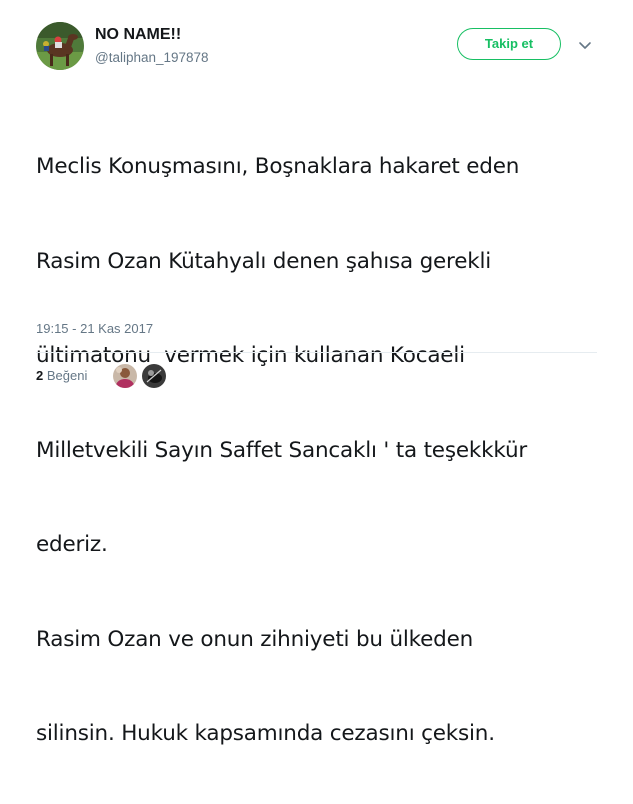  Describe the element at coordinates (67, 375) in the screenshot. I see `likes-label: Beğeni` at that location.